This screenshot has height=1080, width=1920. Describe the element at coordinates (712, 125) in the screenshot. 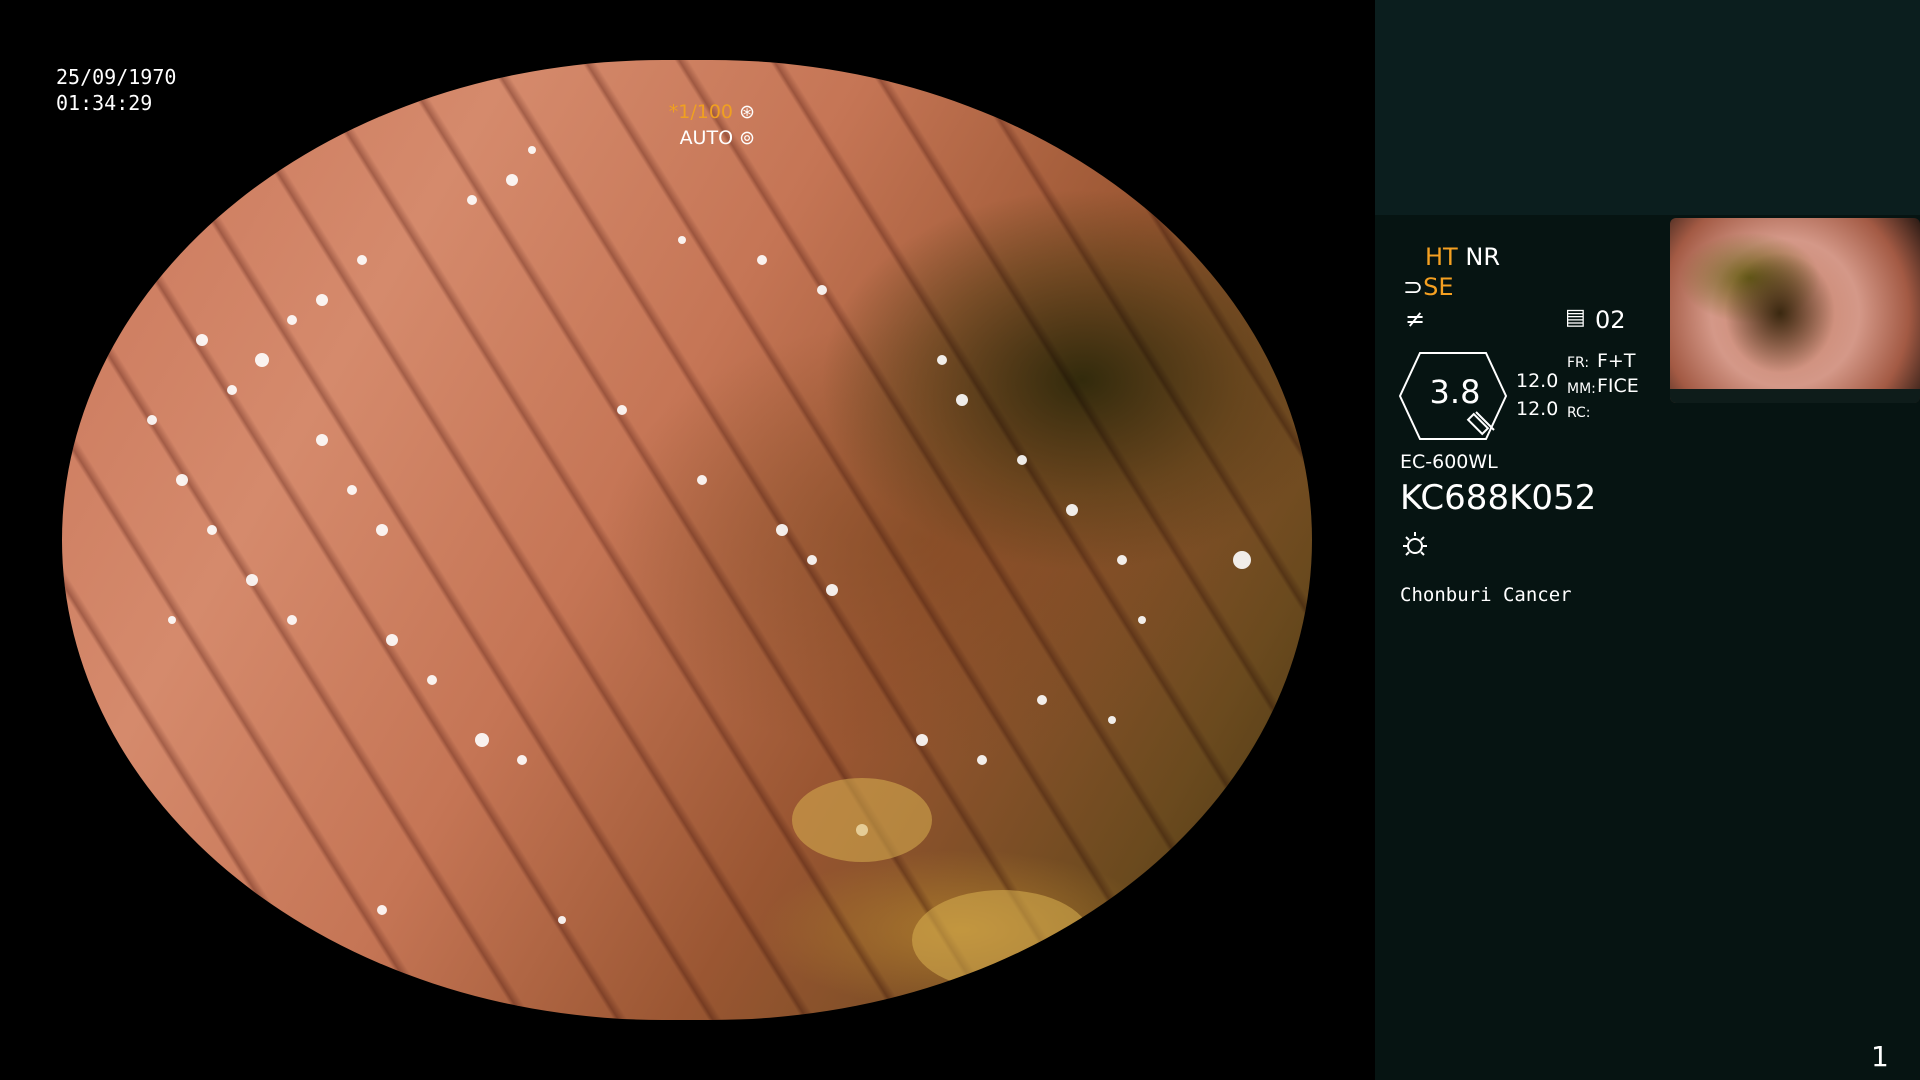

I see `shutter-display: *1/100 ⊛ AUTO ⊚` at that location.